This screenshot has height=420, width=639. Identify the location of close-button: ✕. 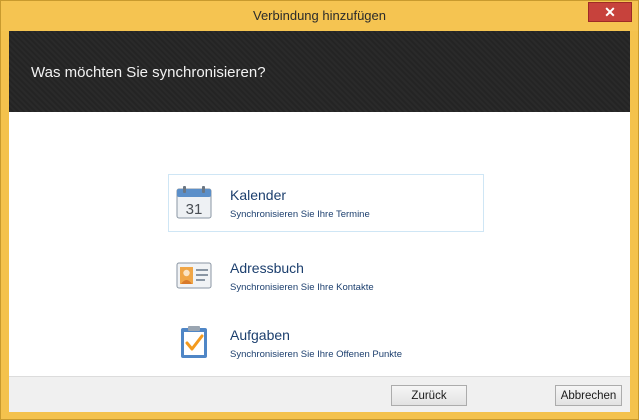
(610, 12).